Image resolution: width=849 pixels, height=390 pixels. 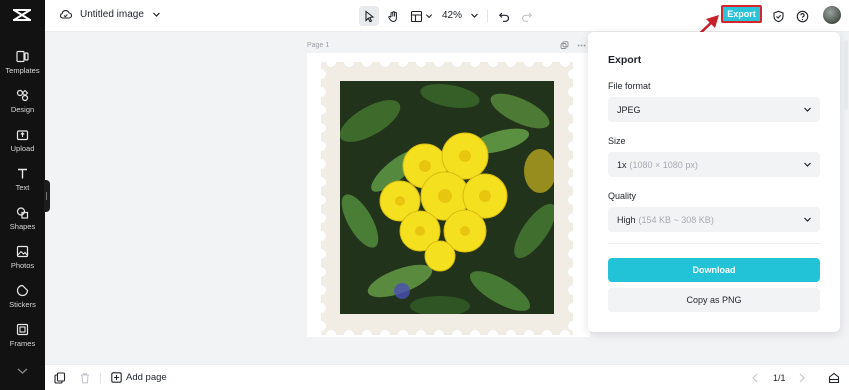 I want to click on sidebar-item-label: Frames, so click(x=22, y=343).